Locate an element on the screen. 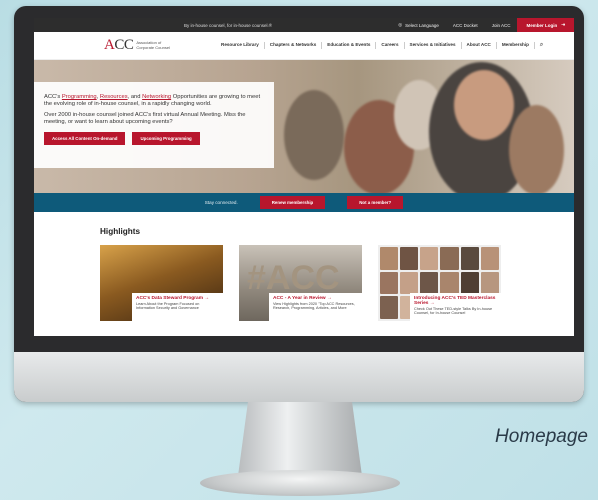  not-a-member-button: Not a member? is located at coordinates (375, 202).